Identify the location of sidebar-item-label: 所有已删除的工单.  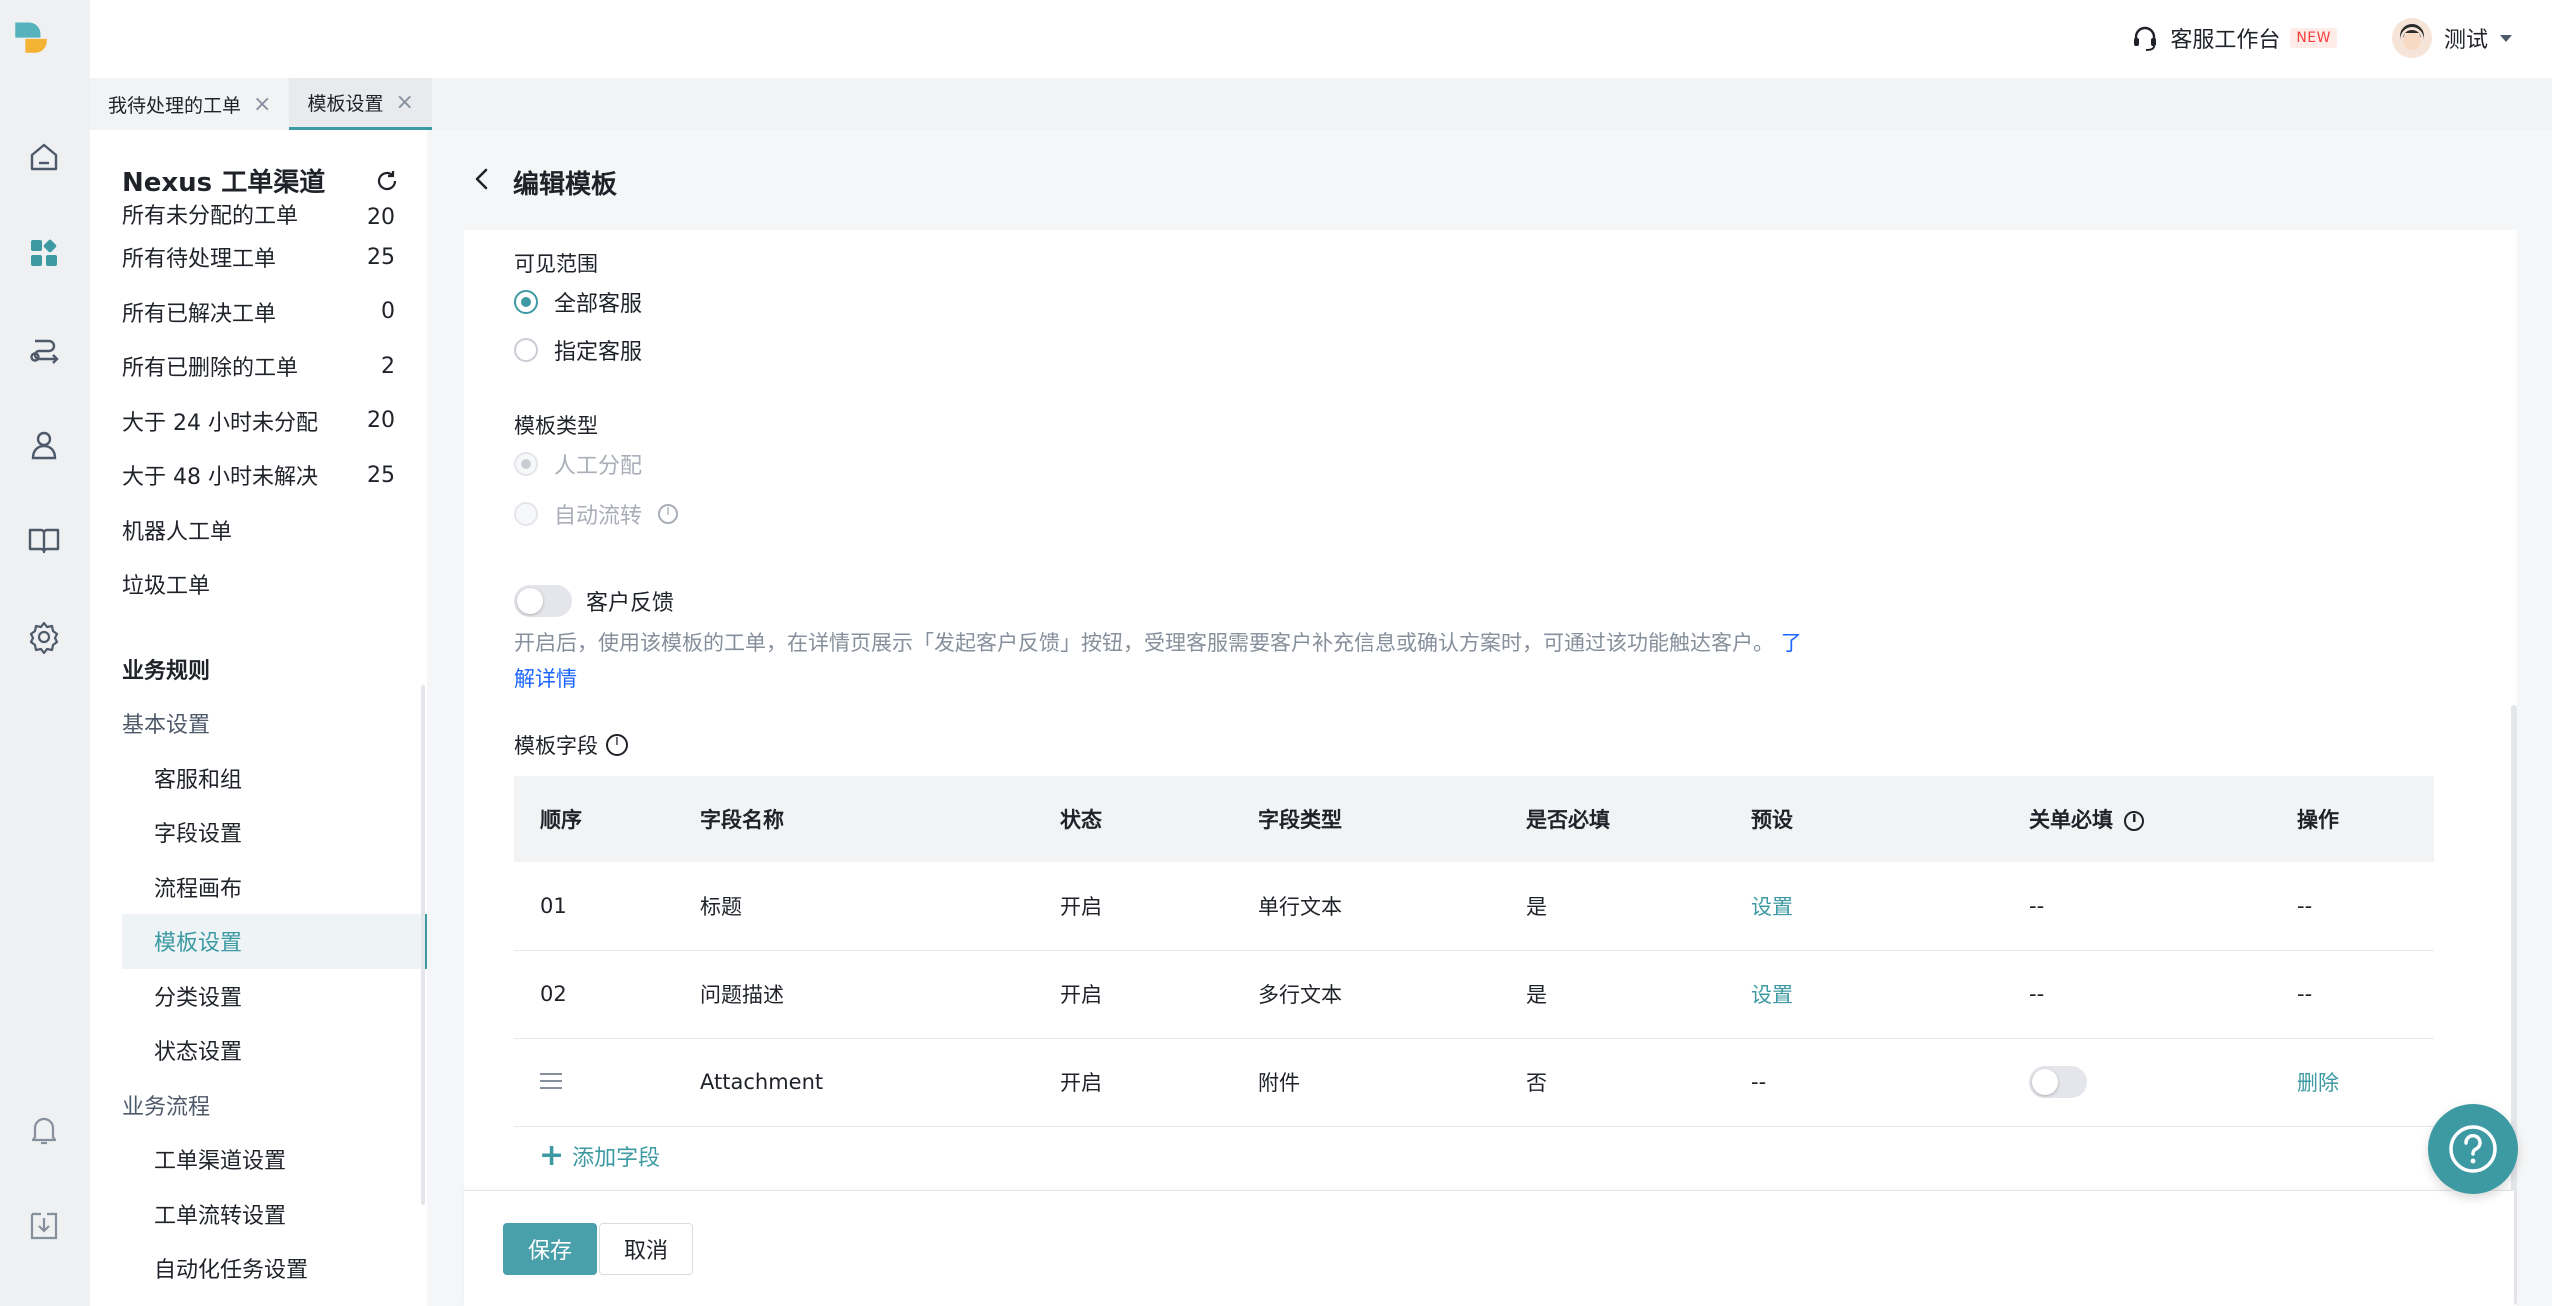
(210, 369).